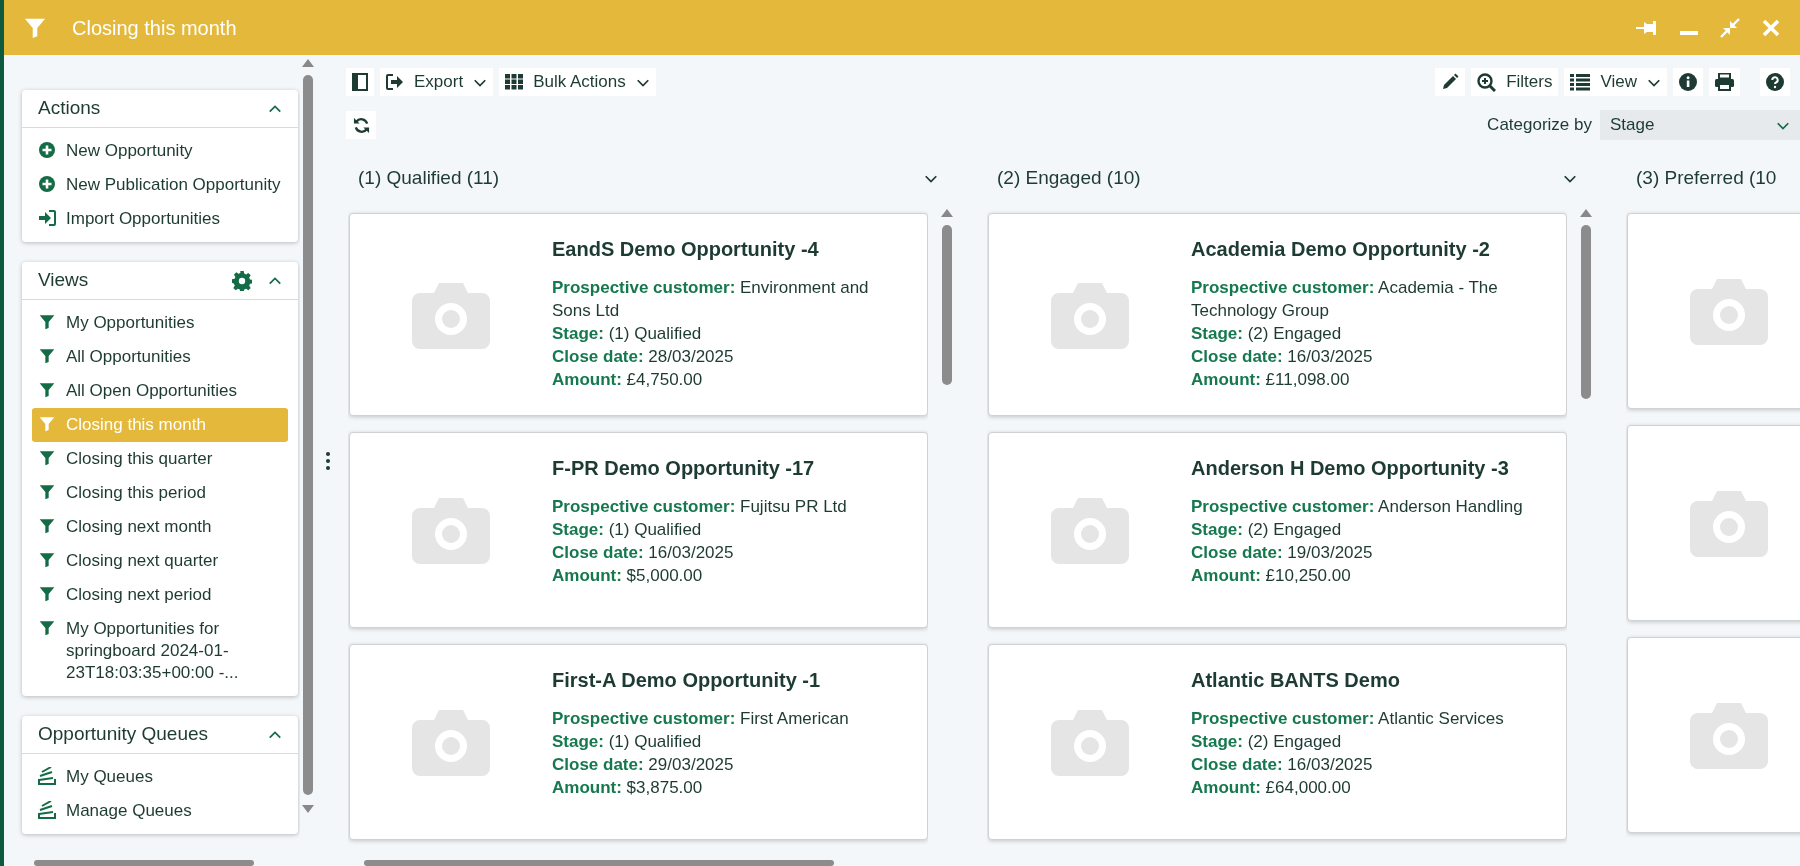  I want to click on sidebar-item: All Opportunities, so click(160, 357).